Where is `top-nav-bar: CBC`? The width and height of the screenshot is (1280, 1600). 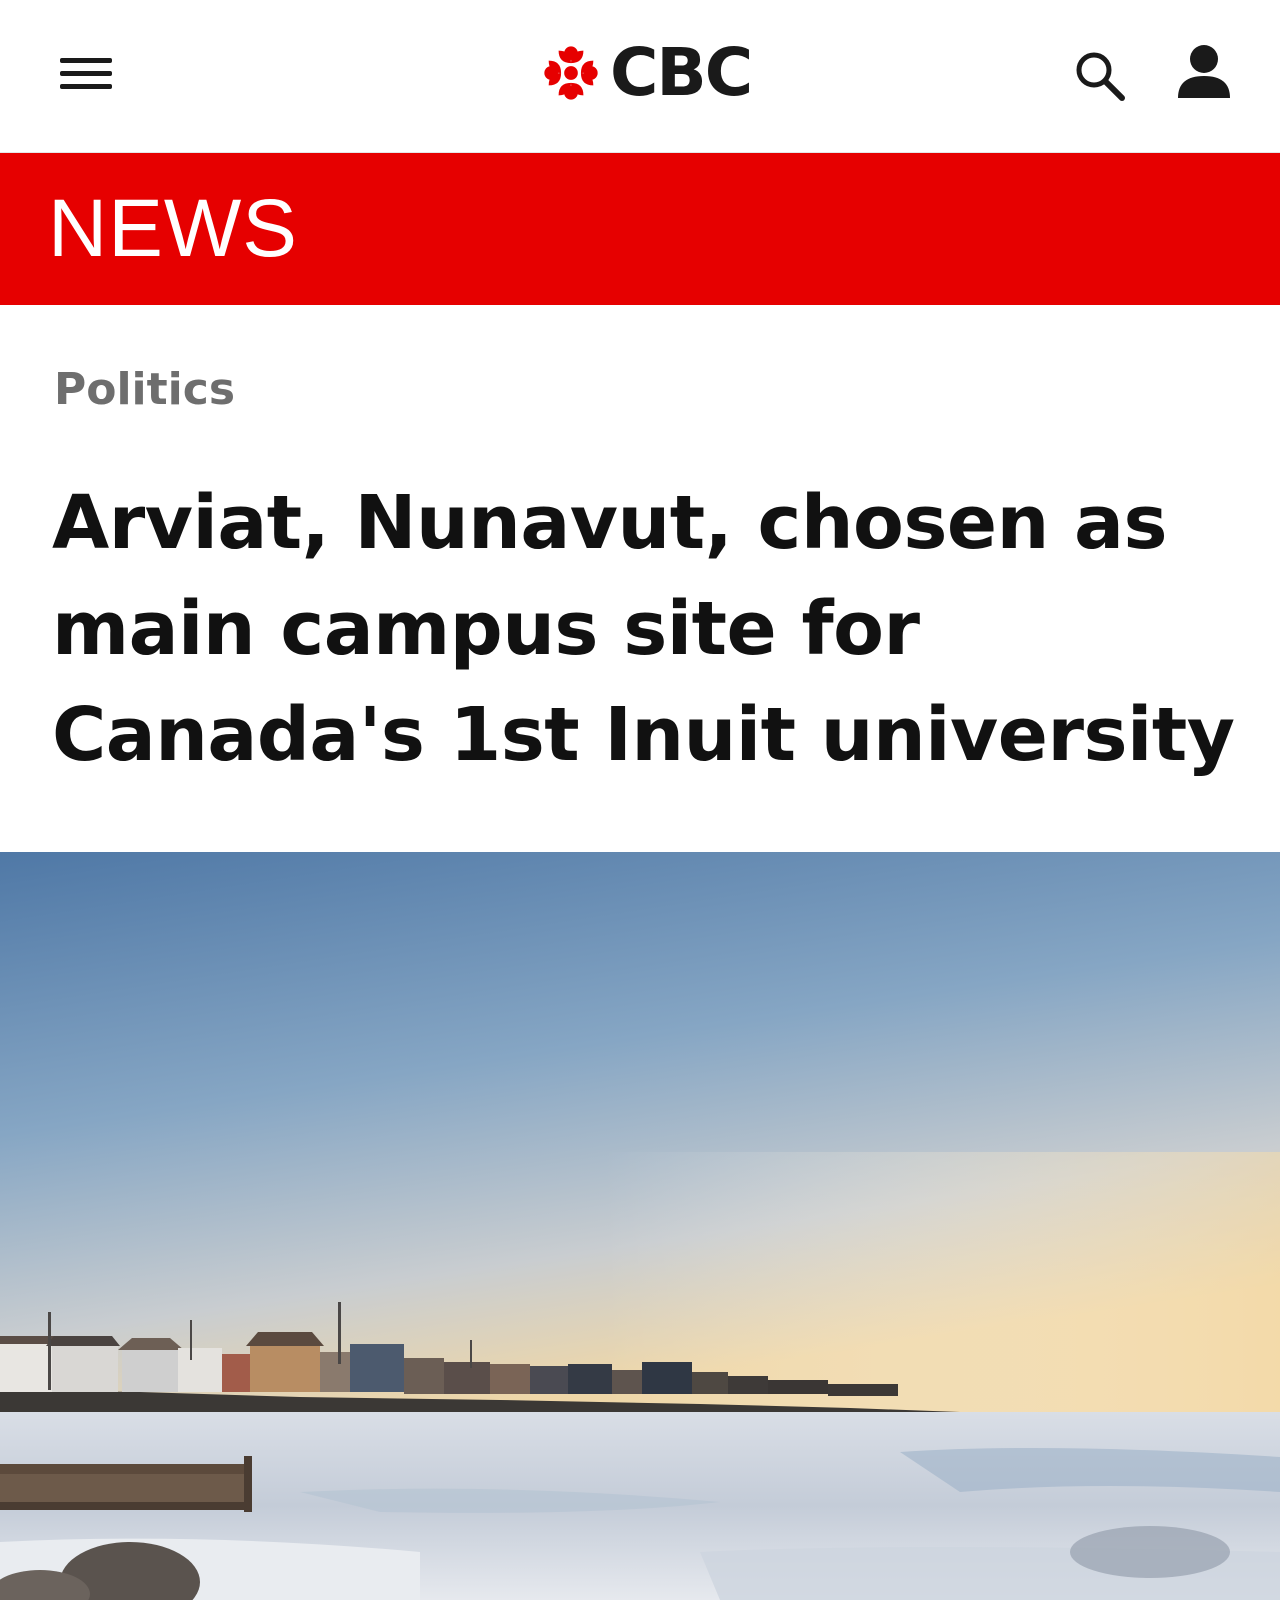 top-nav-bar: CBC is located at coordinates (640, 76).